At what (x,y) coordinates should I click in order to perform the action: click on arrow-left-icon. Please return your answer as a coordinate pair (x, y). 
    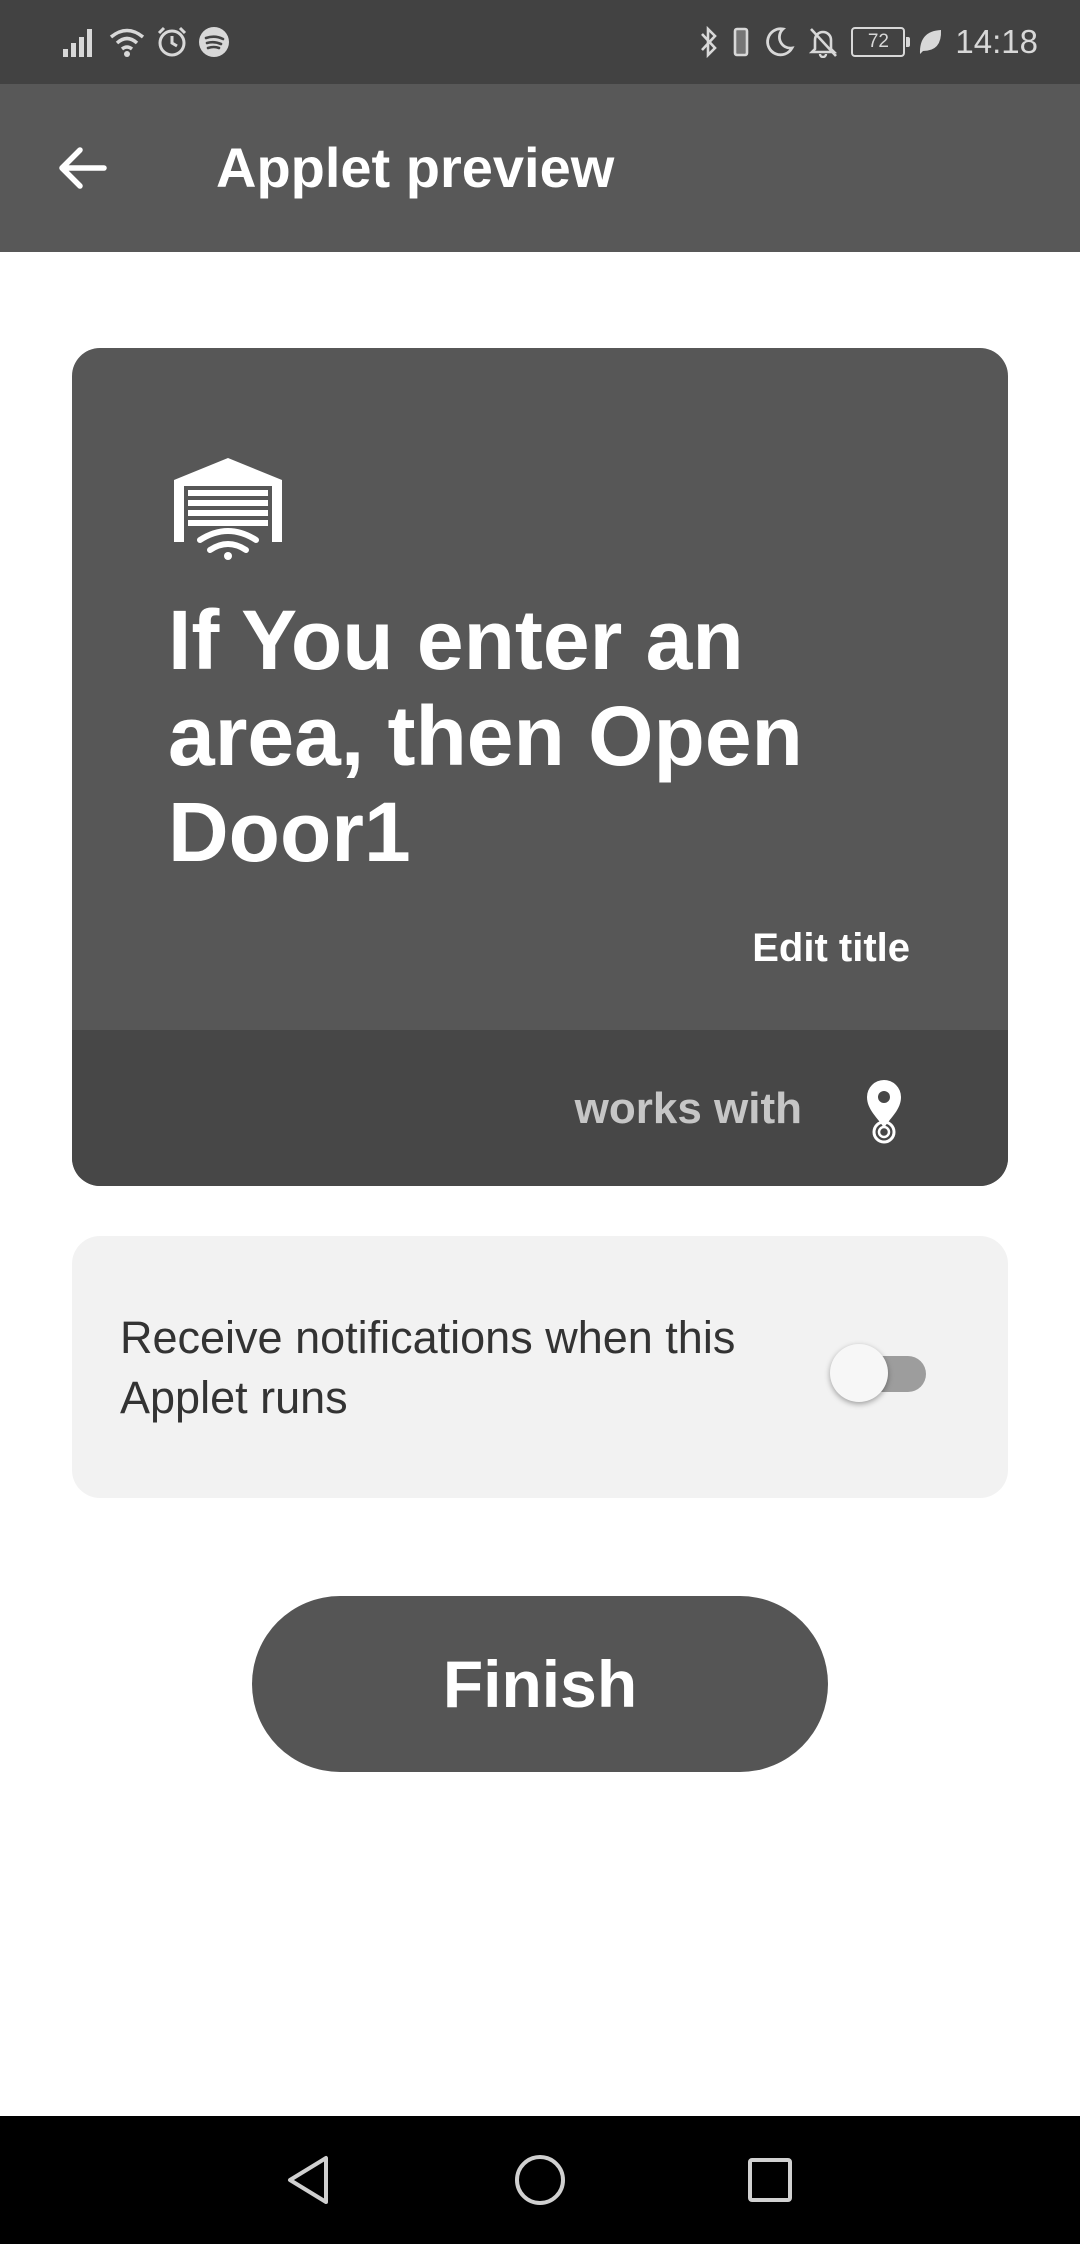
    Looking at the image, I should click on (84, 168).